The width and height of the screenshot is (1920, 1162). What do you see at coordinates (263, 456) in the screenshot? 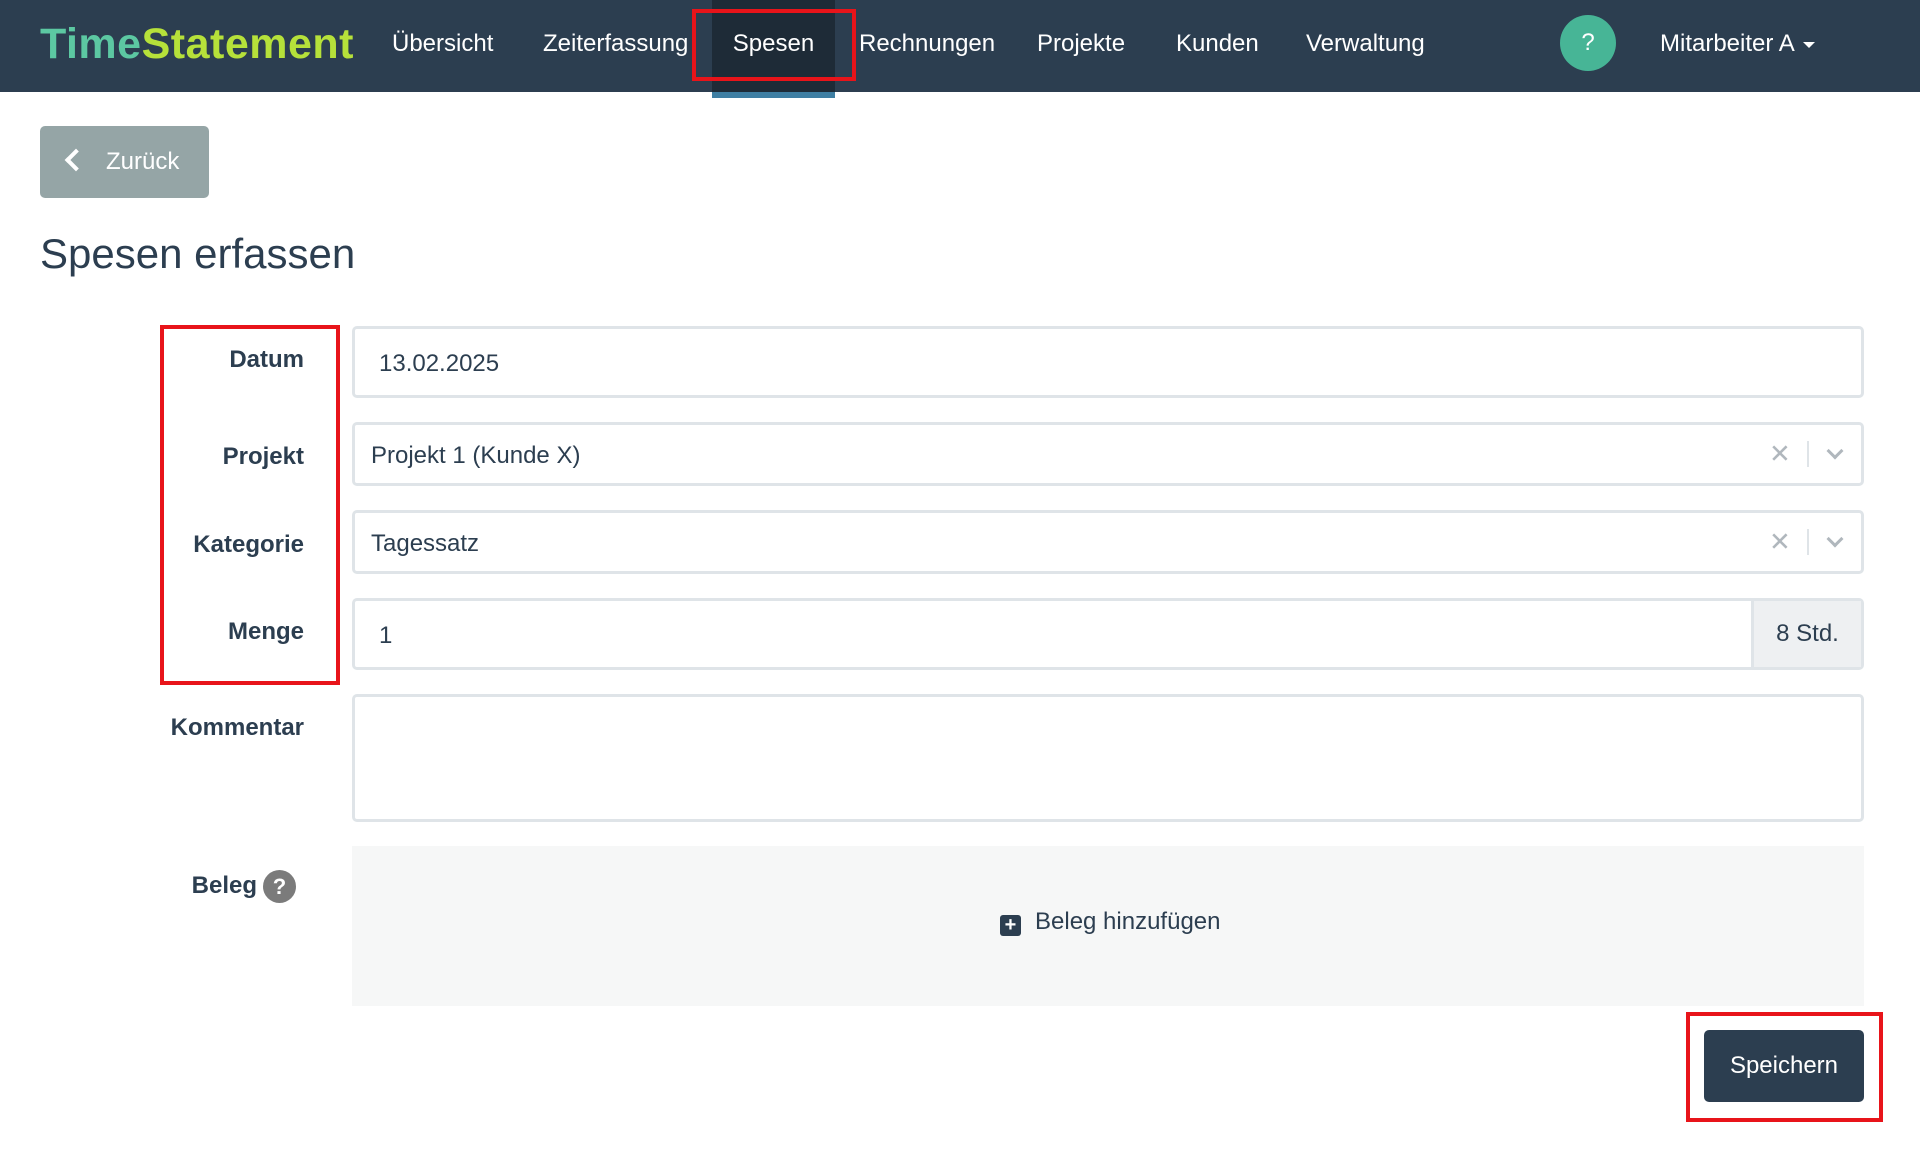
I see `projekt-label: Projekt` at bounding box center [263, 456].